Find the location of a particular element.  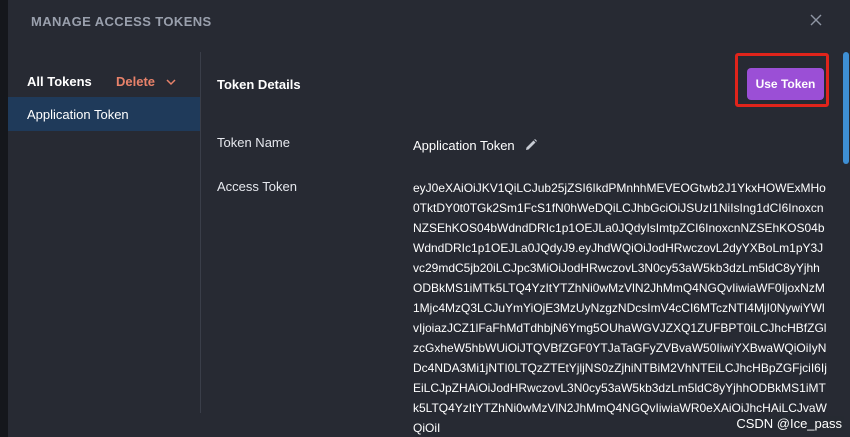

token-details-title: Token Details is located at coordinates (259, 84).